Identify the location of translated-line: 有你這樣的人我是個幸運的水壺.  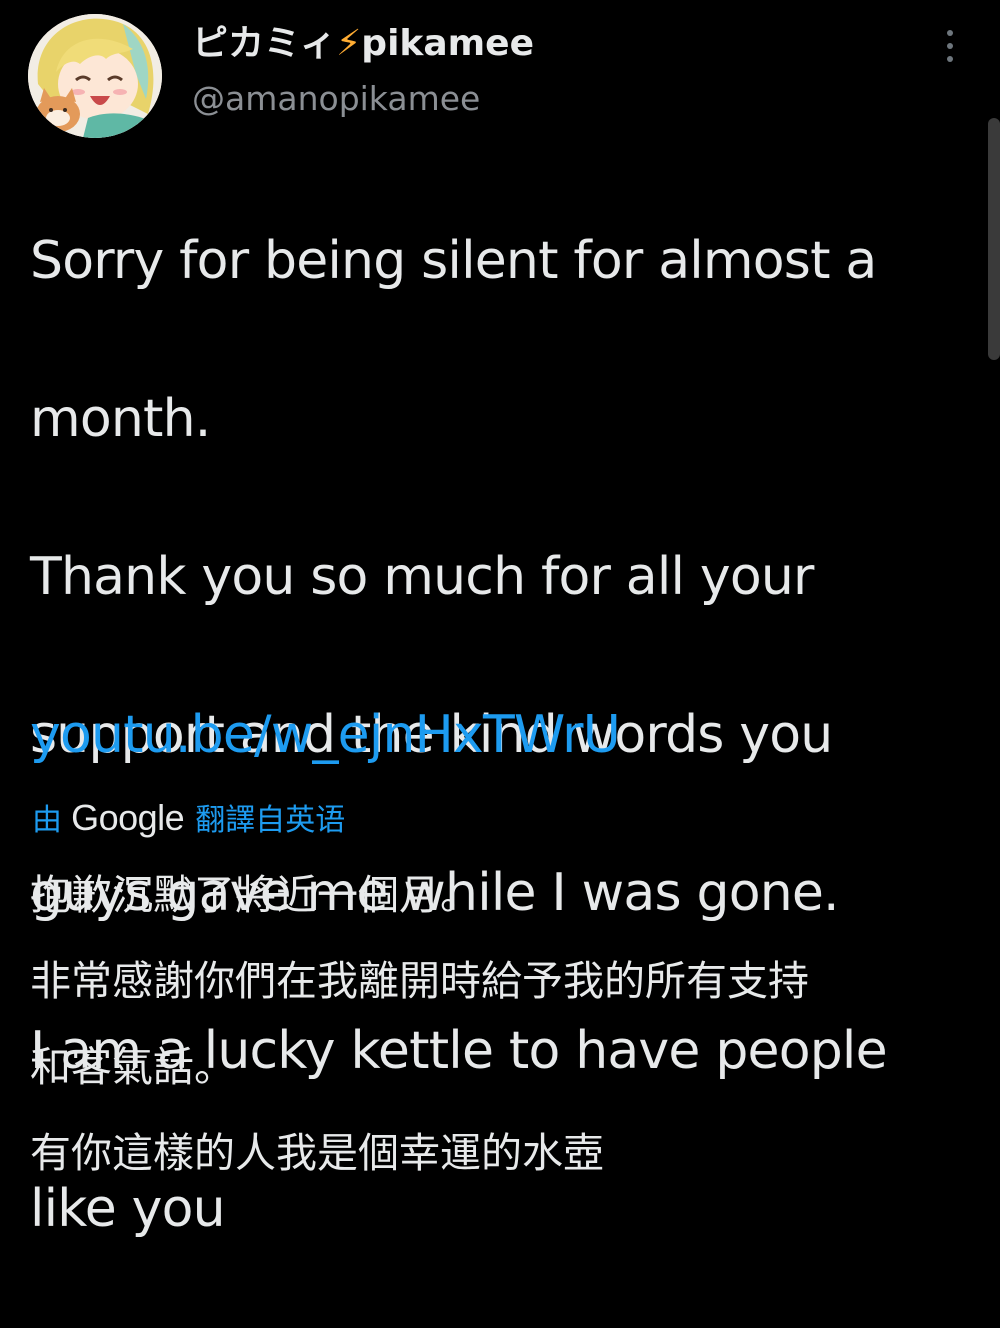
(317, 1153).